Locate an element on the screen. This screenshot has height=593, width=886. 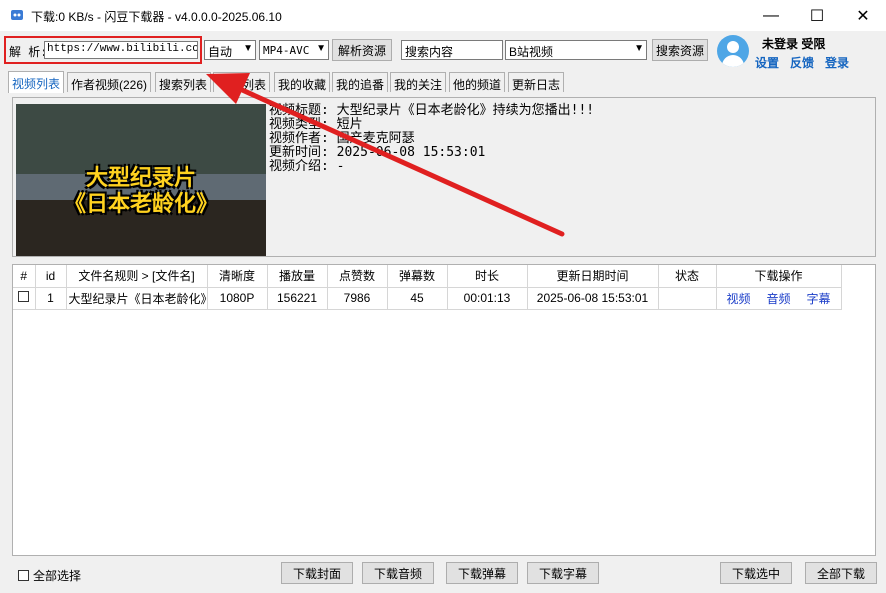
avatar is located at coordinates (733, 51).